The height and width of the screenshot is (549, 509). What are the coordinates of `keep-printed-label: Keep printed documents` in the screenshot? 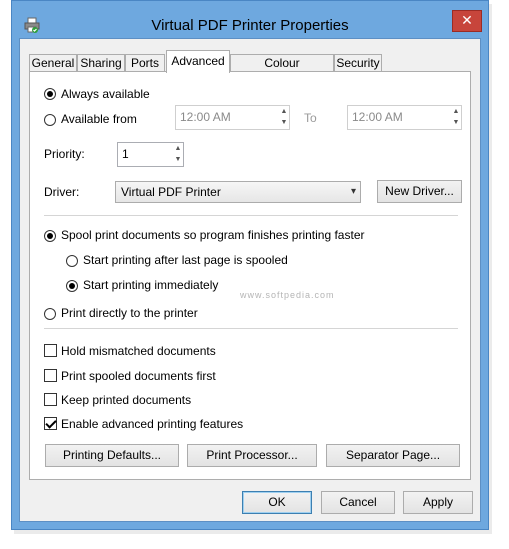 It's located at (126, 400).